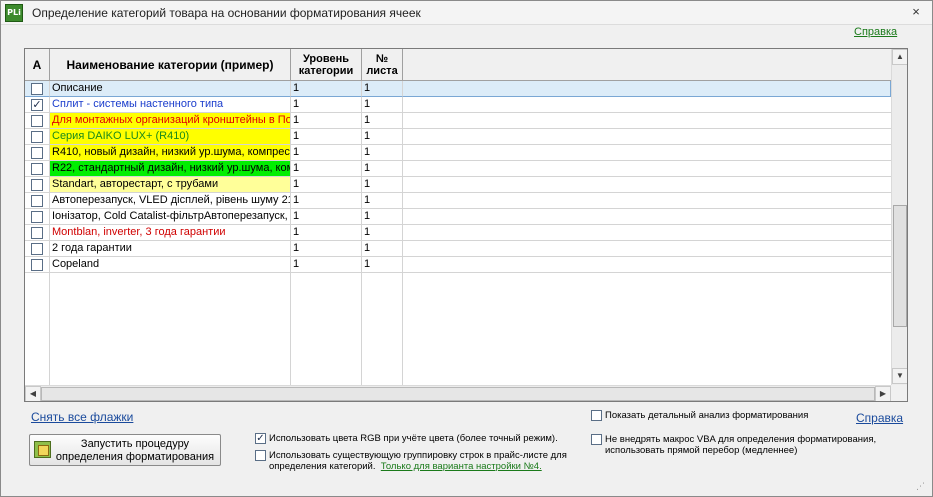 The image size is (933, 497). Describe the element at coordinates (920, 486) in the screenshot. I see `resize-grip-icon: ⋰` at that location.